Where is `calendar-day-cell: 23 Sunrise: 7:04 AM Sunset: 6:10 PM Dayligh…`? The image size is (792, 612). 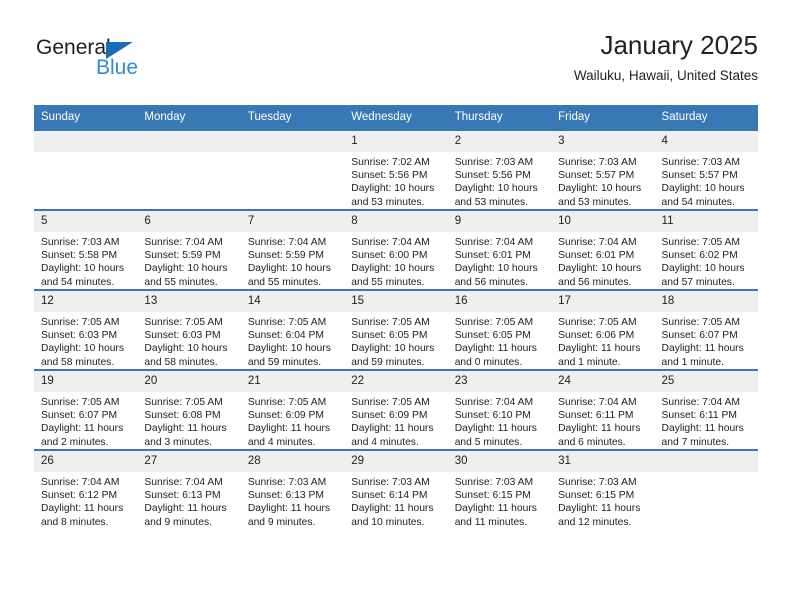
calendar-day-cell: 23 Sunrise: 7:04 AM Sunset: 6:10 PM Dayligh… is located at coordinates (499, 409).